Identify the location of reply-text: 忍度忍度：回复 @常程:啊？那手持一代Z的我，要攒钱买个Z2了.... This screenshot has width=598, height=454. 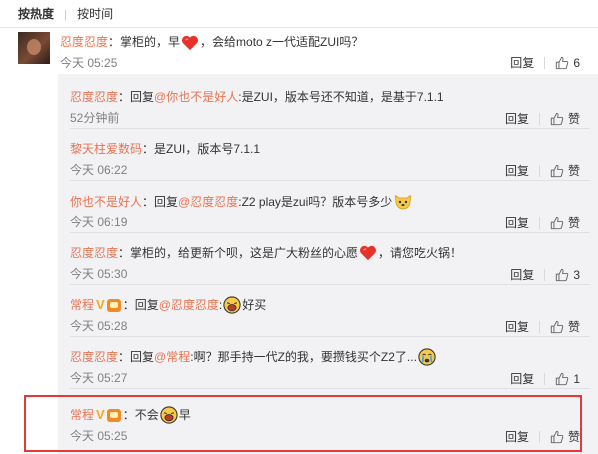
(253, 357).